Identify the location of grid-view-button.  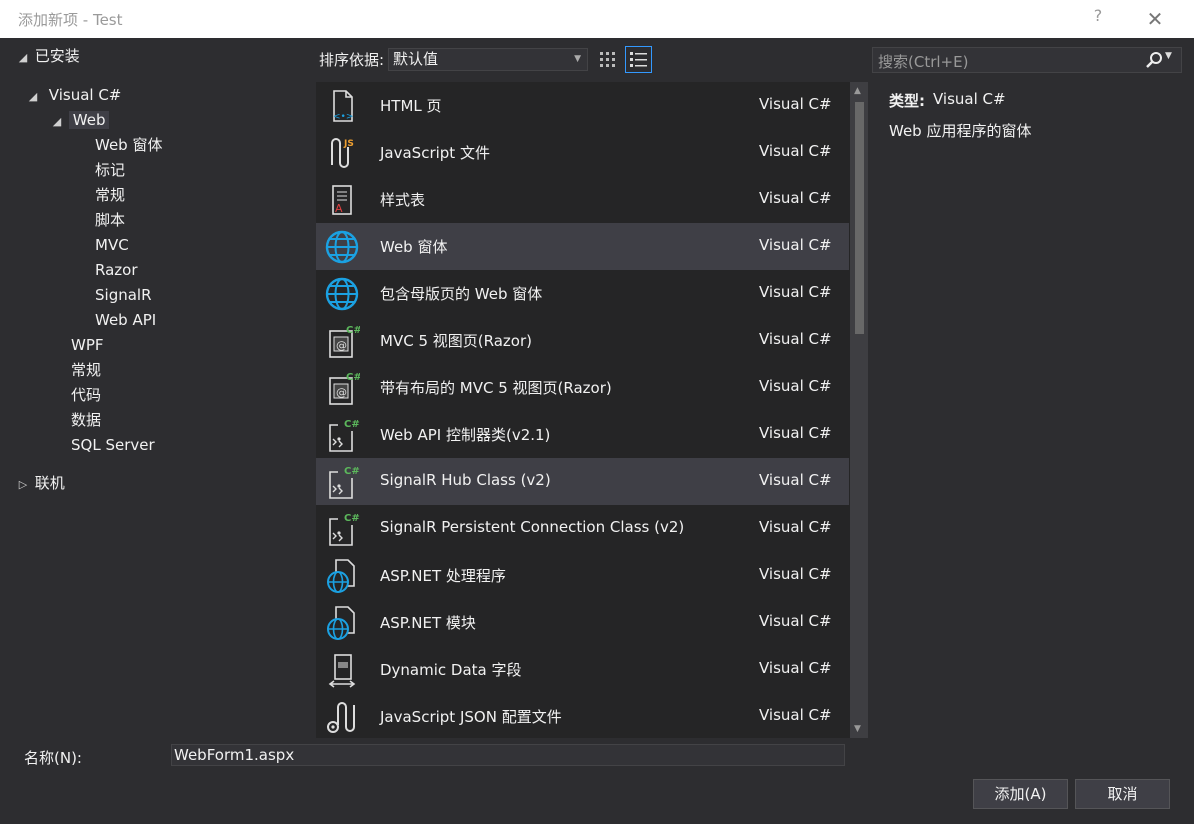
(608, 59).